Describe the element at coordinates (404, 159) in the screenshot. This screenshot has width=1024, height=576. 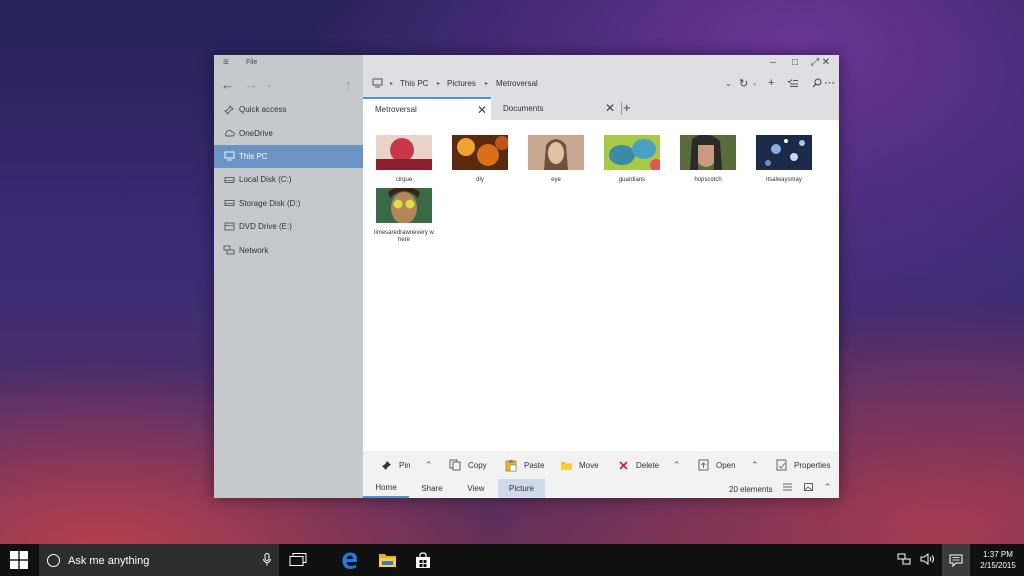
I see `file-item: cirque` at that location.